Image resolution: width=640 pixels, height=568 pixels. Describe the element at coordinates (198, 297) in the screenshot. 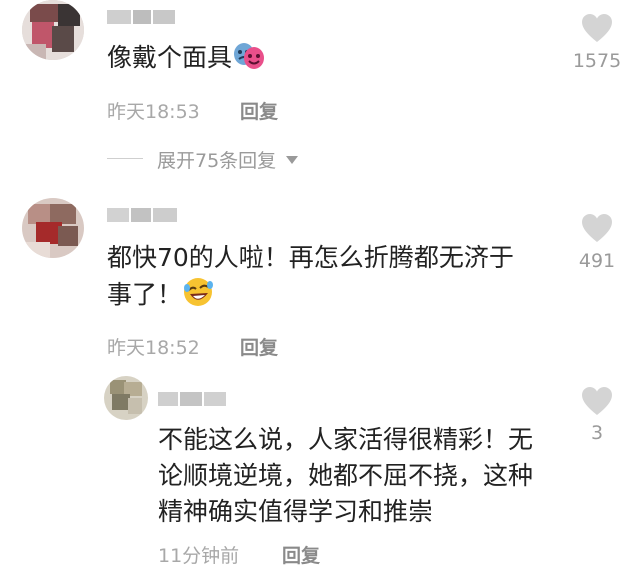

I see `rolling-on-floor-laughing-icon` at that location.